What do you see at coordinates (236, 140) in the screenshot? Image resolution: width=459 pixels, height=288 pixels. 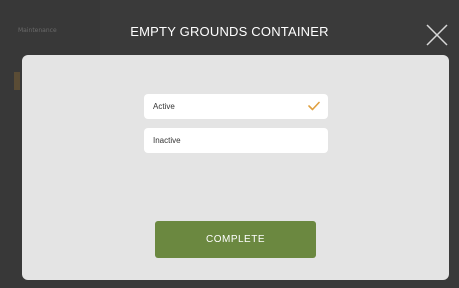 I see `option-inactive: Inactive` at bounding box center [236, 140].